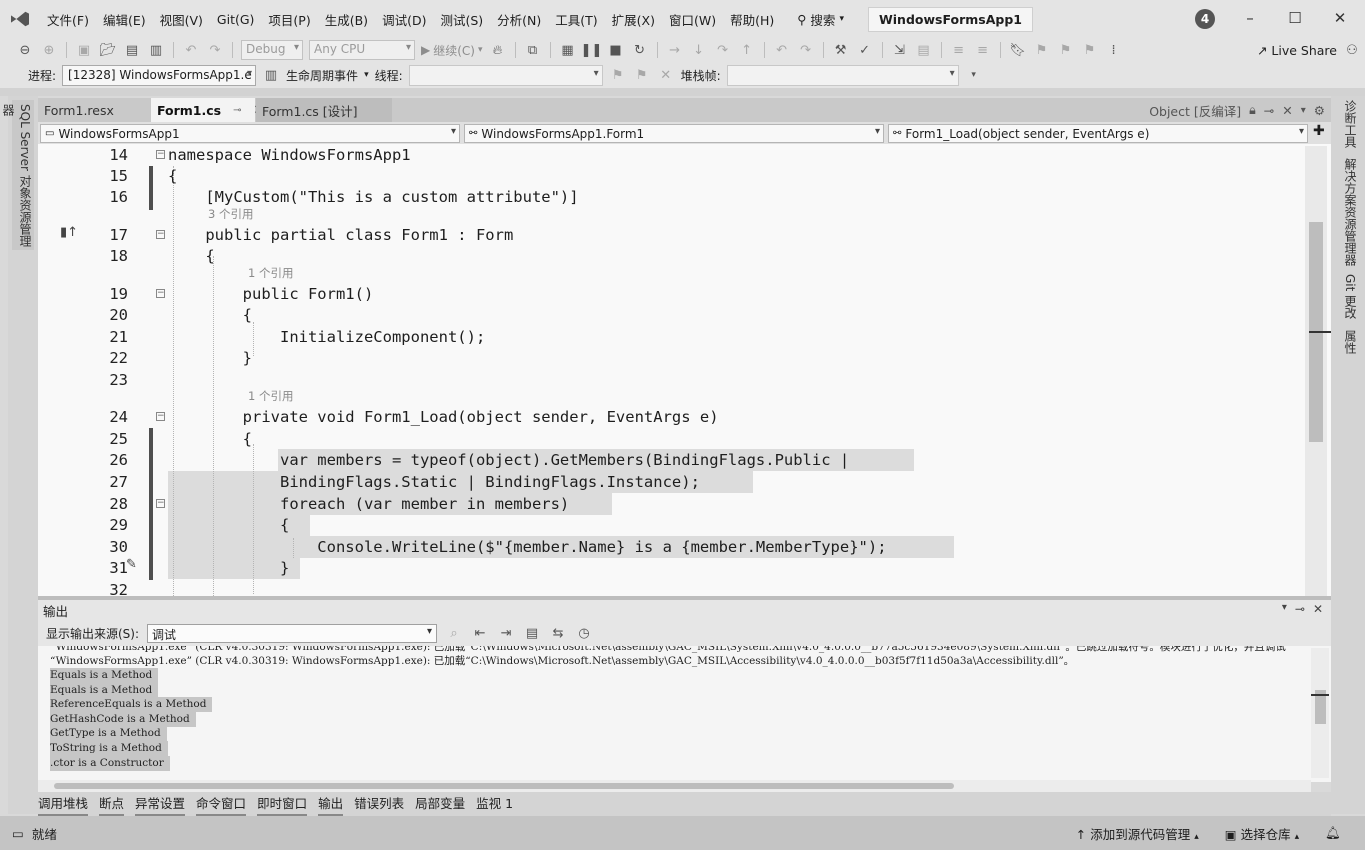 Image resolution: width=1365 pixels, height=850 pixels. I want to click on tab-form1-resx: Form1.resx, so click(94, 110).